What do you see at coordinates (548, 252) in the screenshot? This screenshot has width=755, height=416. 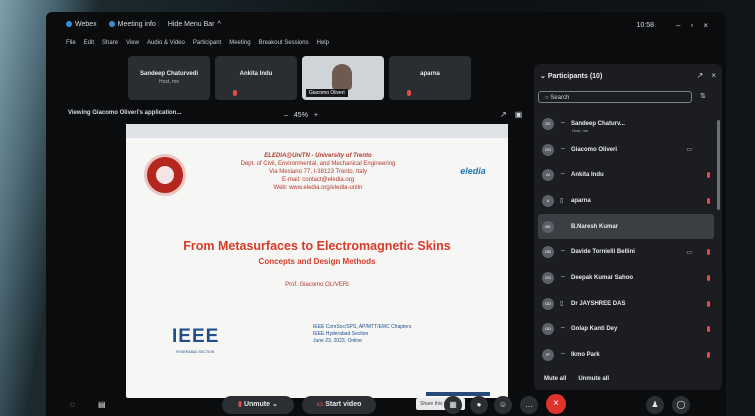 I see `avatar: DB` at bounding box center [548, 252].